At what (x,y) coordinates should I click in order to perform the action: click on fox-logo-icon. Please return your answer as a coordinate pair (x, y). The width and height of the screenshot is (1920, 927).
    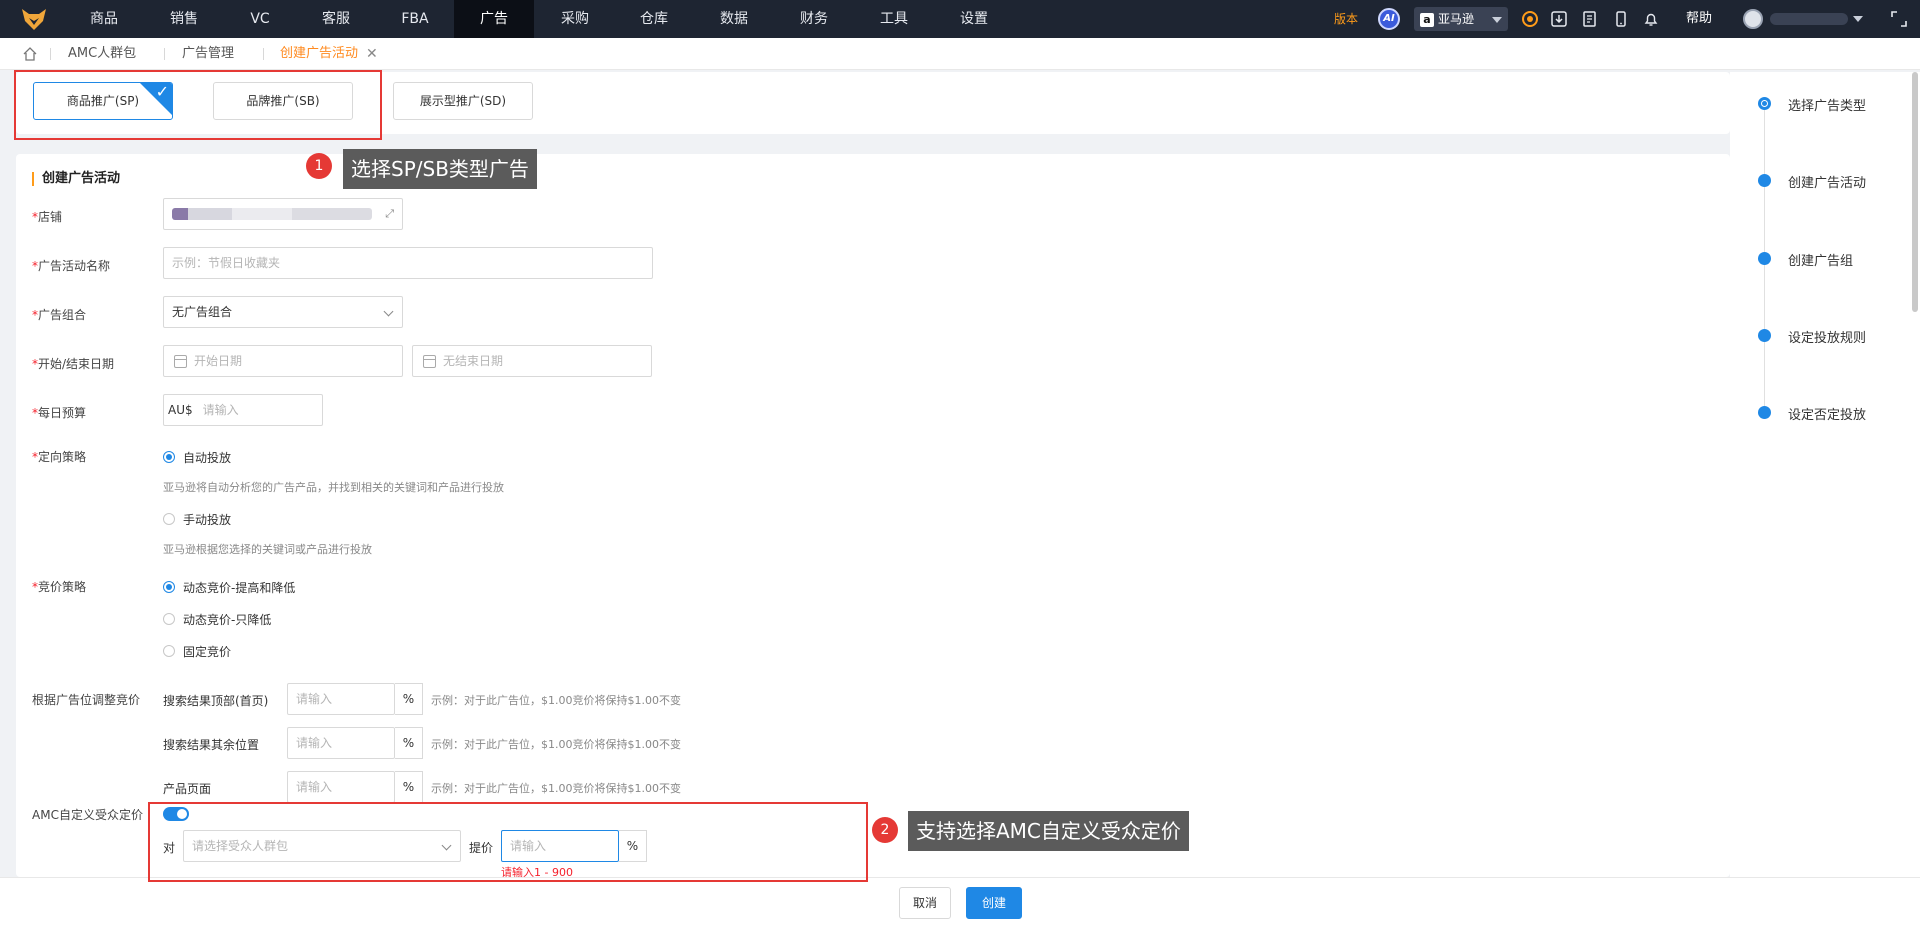
    Looking at the image, I should click on (34, 19).